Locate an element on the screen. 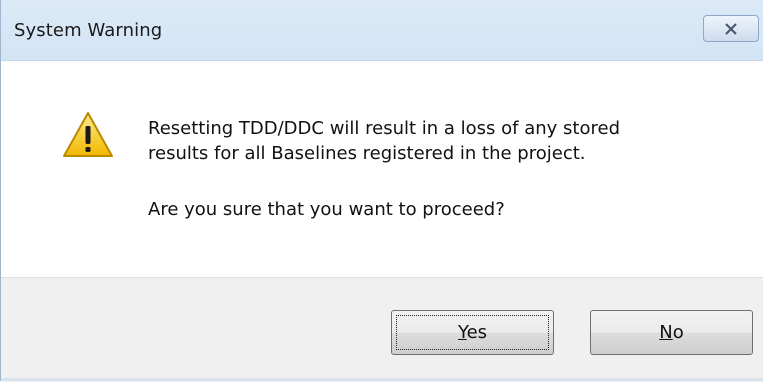 The width and height of the screenshot is (763, 382). yes-button: Yes is located at coordinates (472, 332).